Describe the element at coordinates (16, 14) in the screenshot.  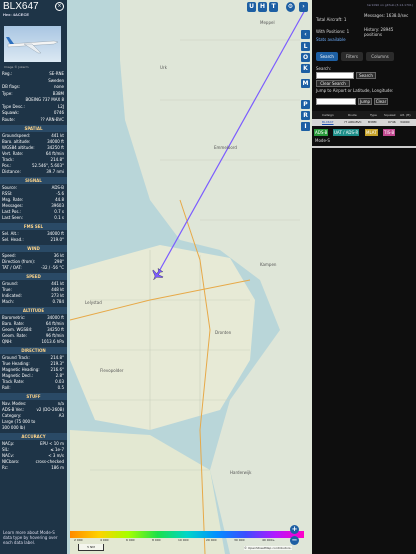
I see `hex-code: Hex: 4ACECE` at that location.